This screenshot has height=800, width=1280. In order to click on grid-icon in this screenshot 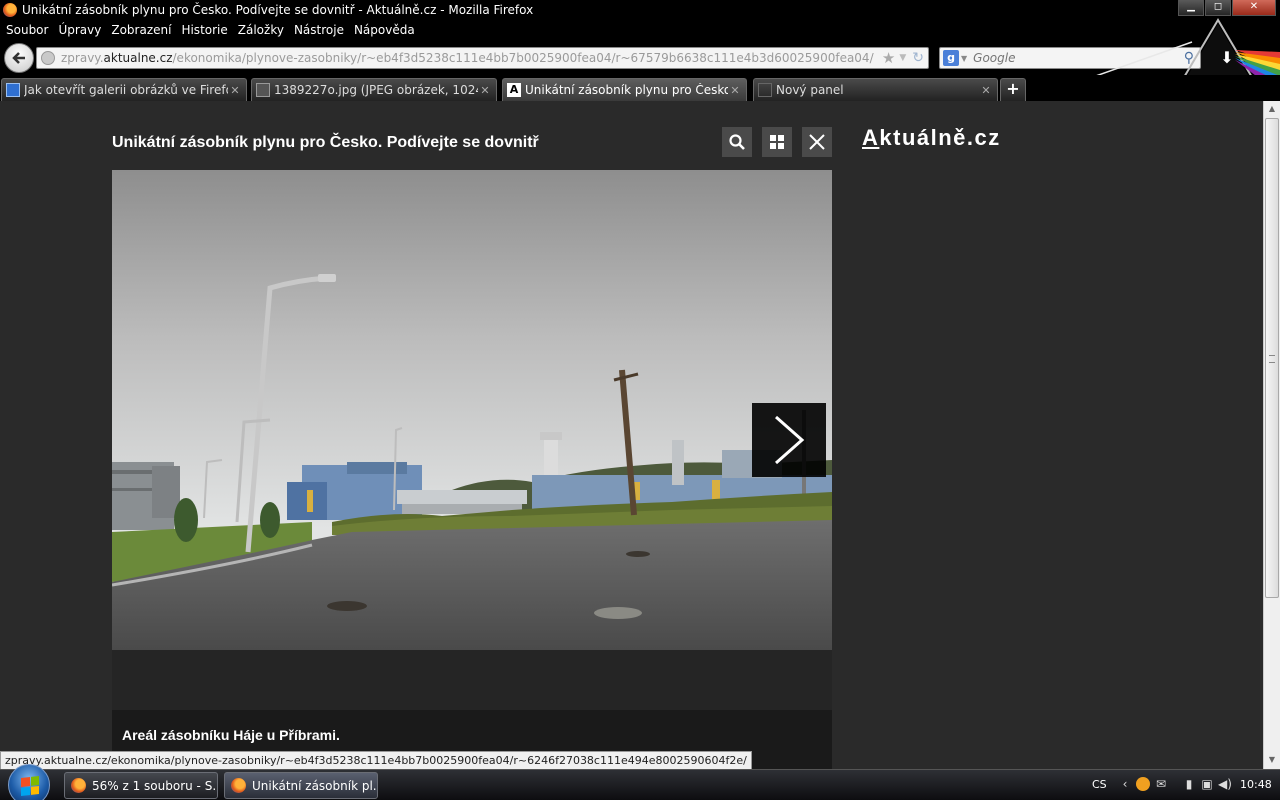, I will do `click(777, 142)`.